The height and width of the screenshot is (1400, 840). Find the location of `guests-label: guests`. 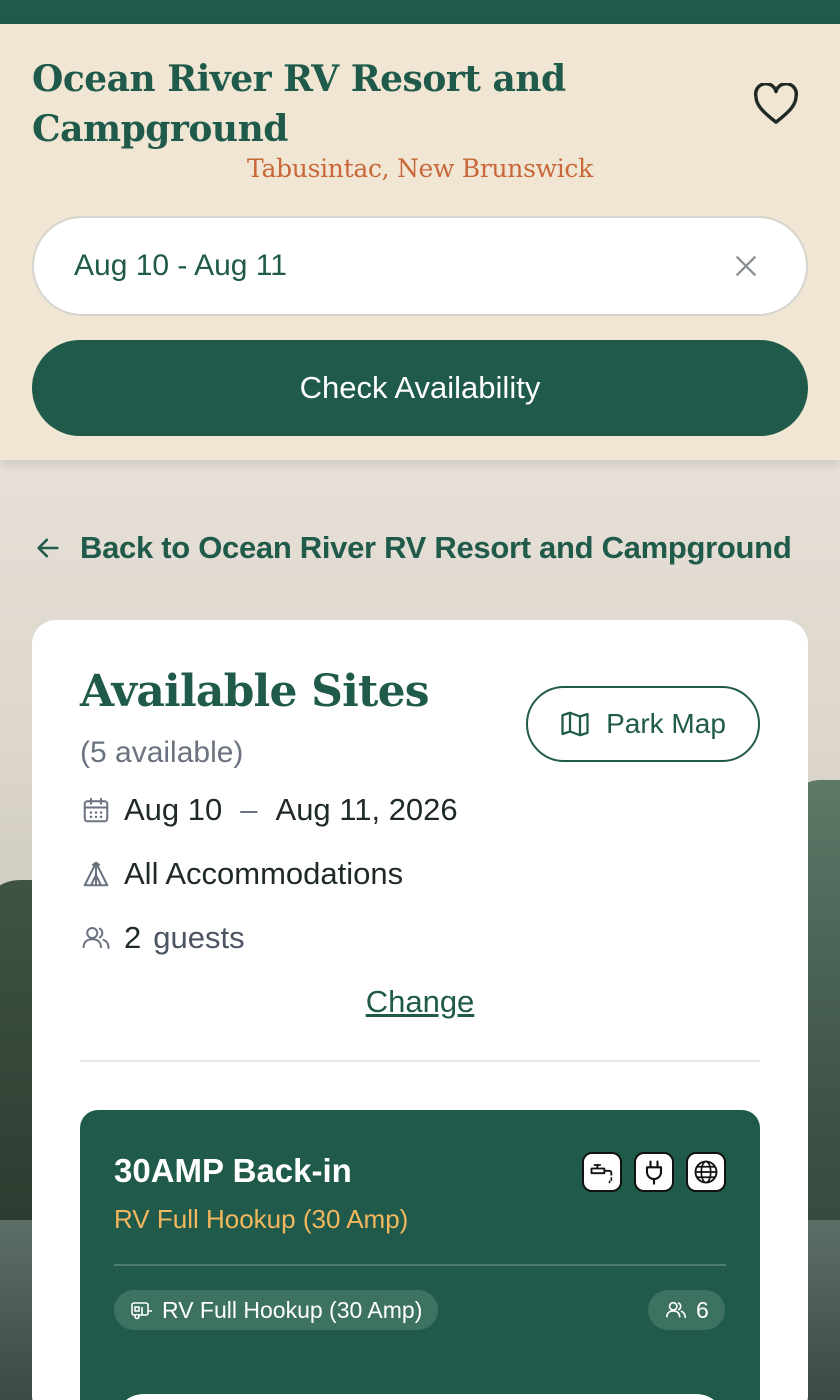

guests-label: guests is located at coordinates (199, 937).